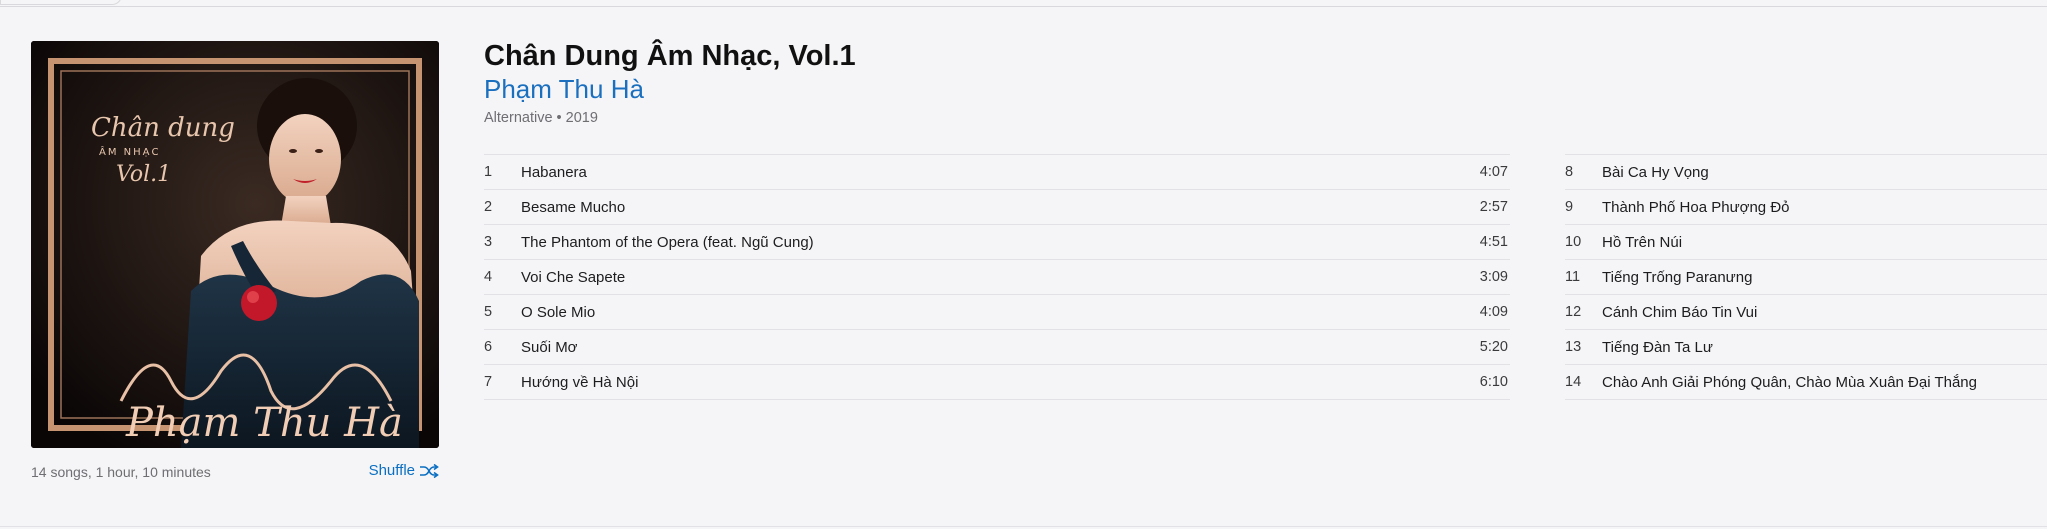 This screenshot has height=529, width=2047. I want to click on track-row: 11 Tiếng Trống Paranưng, so click(1806, 277).